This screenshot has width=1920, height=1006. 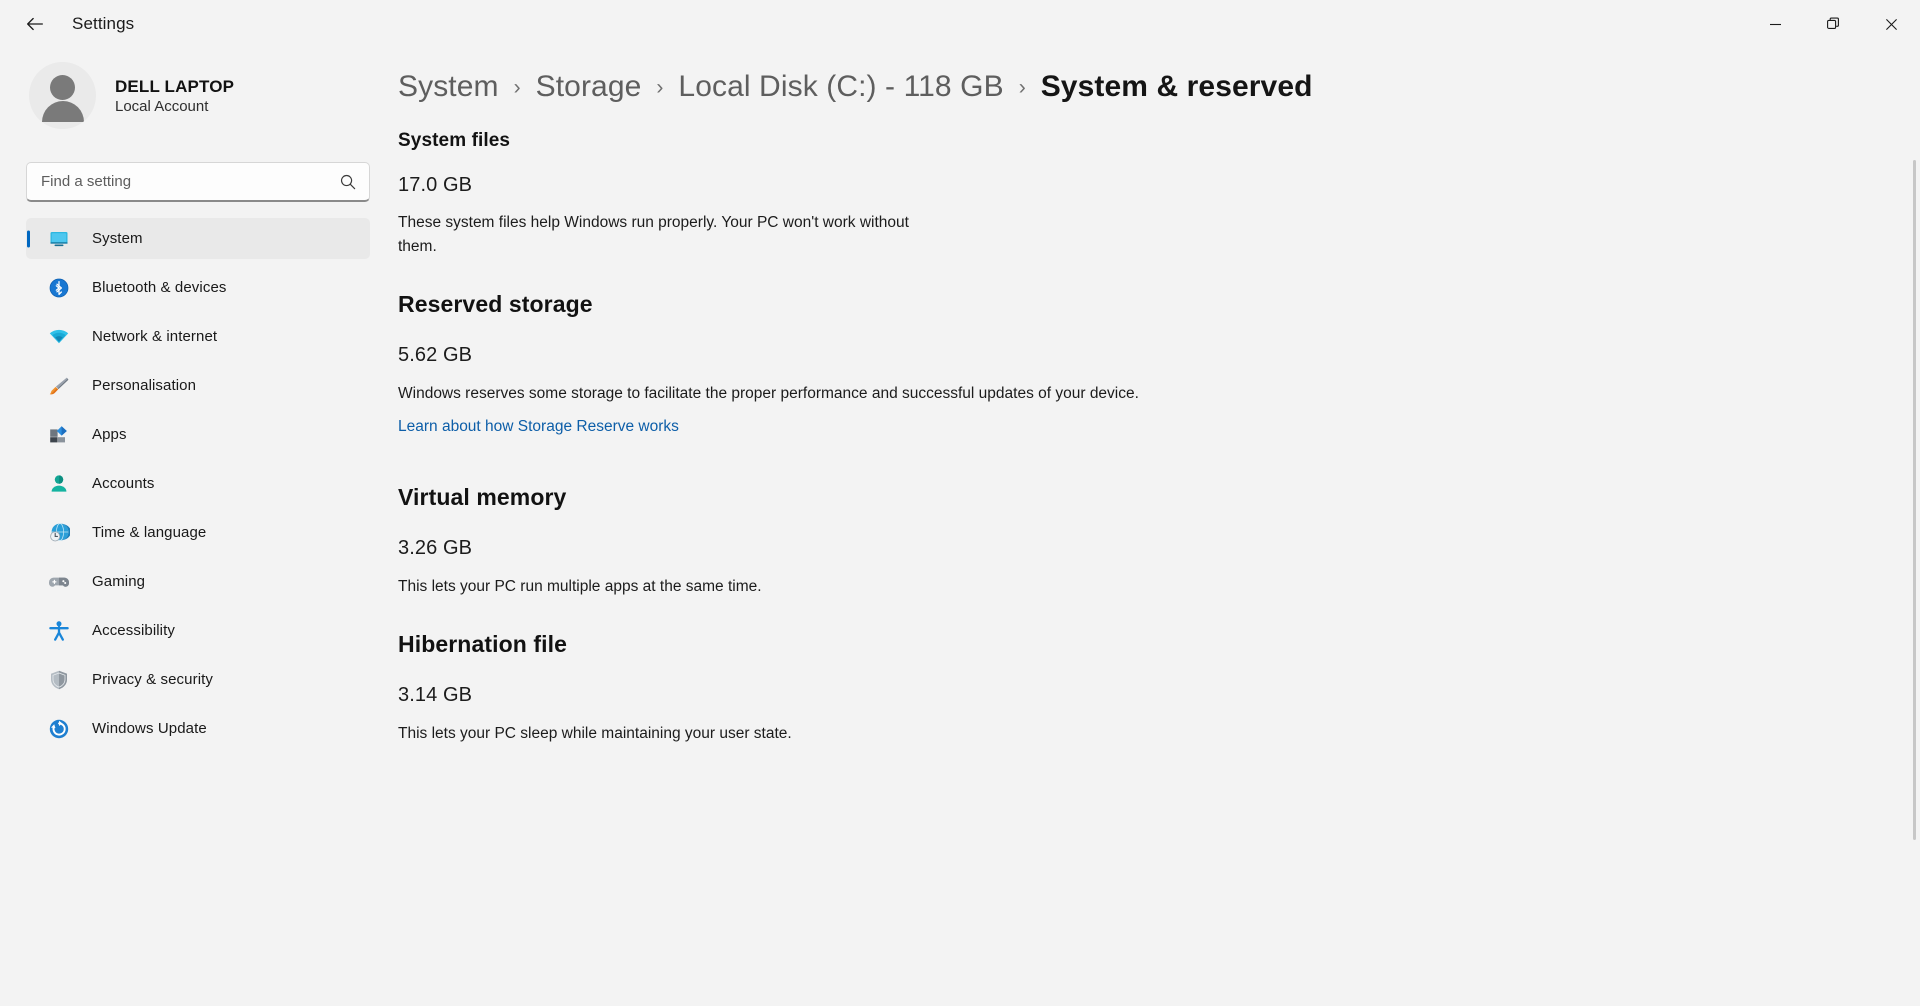 I want to click on account-card: DELL LAPTOP Local Account, so click(x=199, y=90).